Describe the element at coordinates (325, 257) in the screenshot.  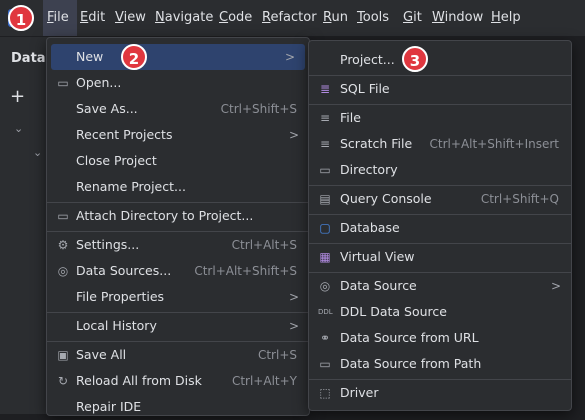
I see `virtual-view-icon: ▦` at that location.